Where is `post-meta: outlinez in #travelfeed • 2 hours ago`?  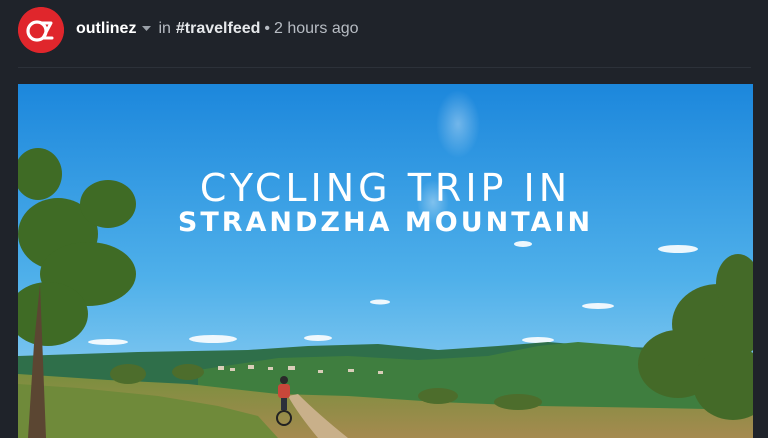 post-meta: outlinez in #travelfeed • 2 hours ago is located at coordinates (217, 29).